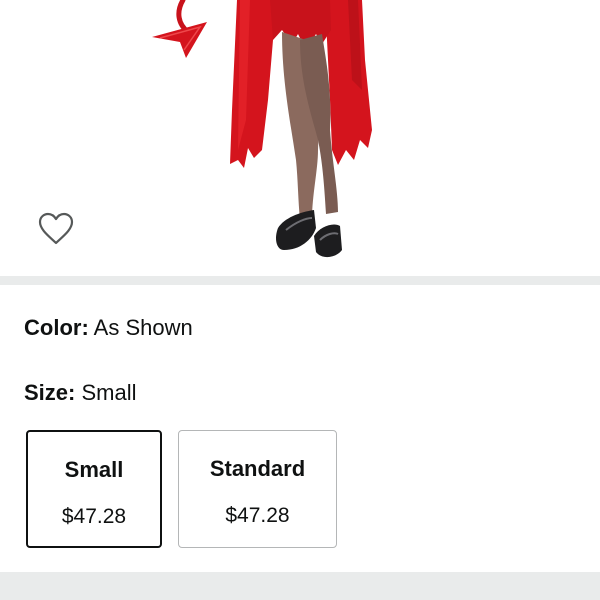 The image size is (600, 600). Describe the element at coordinates (109, 392) in the screenshot. I see `size-value: Small` at that location.